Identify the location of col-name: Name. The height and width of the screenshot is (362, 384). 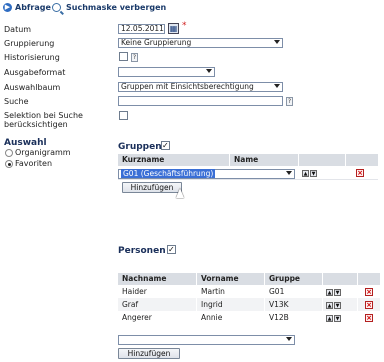
(264, 160).